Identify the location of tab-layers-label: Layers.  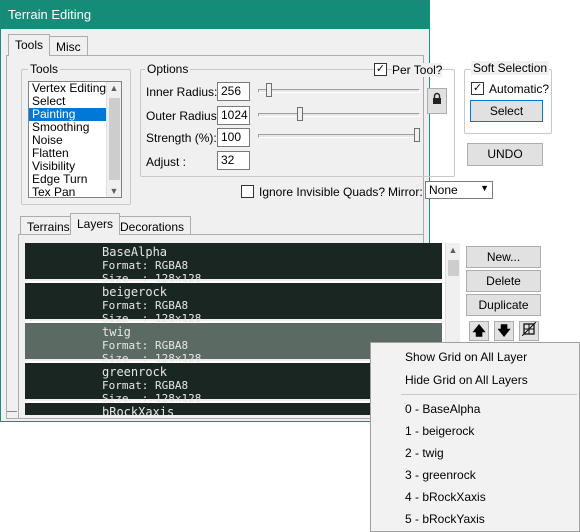
(95, 224).